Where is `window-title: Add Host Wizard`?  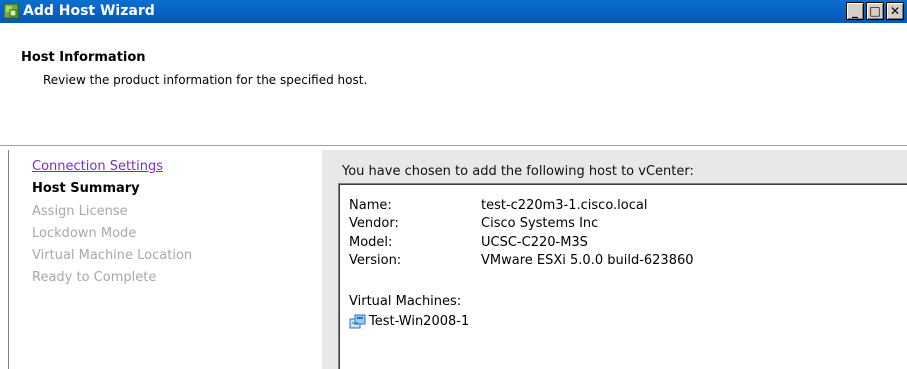
window-title: Add Host Wizard is located at coordinates (89, 11).